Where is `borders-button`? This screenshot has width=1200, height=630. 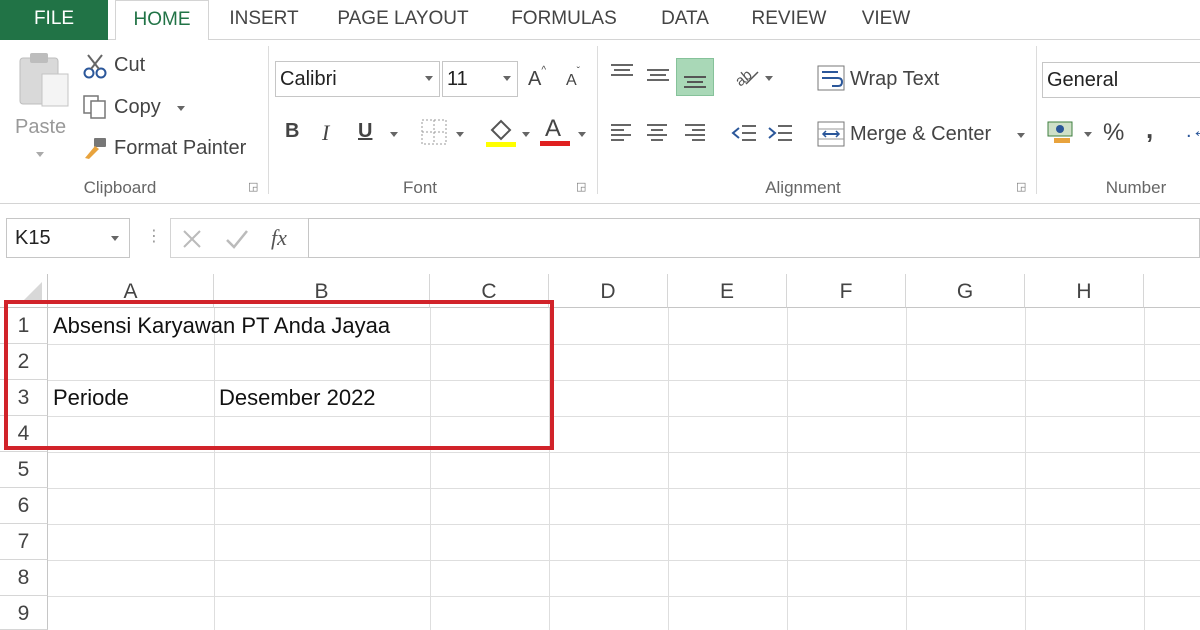 borders-button is located at coordinates (434, 134).